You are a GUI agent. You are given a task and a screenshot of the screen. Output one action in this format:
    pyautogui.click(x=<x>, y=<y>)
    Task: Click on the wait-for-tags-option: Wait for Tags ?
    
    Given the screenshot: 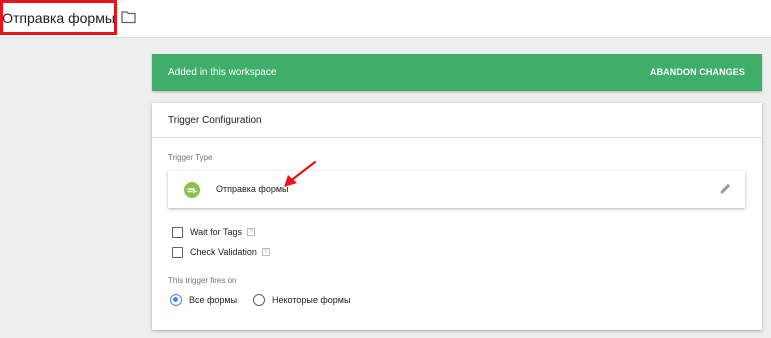 What is the action you would take?
    pyautogui.click(x=214, y=232)
    